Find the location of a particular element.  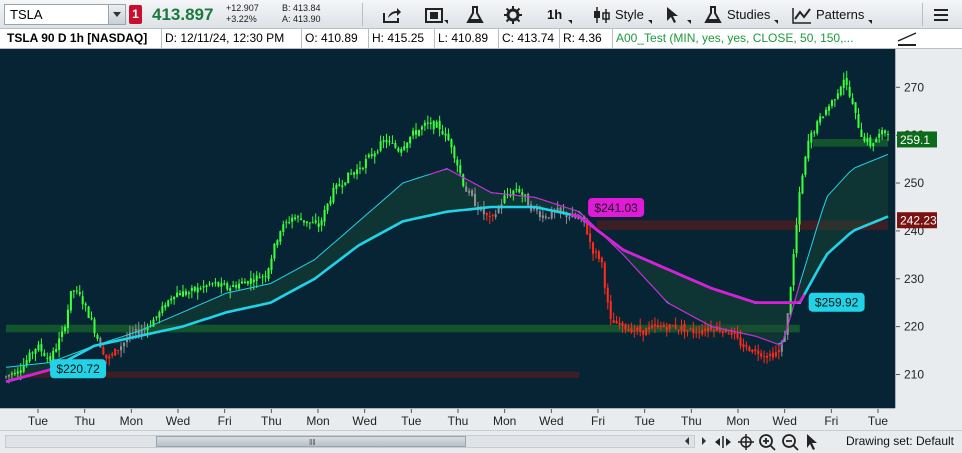

horizontal-scrollbar: ‖‖ is located at coordinates (350, 441).